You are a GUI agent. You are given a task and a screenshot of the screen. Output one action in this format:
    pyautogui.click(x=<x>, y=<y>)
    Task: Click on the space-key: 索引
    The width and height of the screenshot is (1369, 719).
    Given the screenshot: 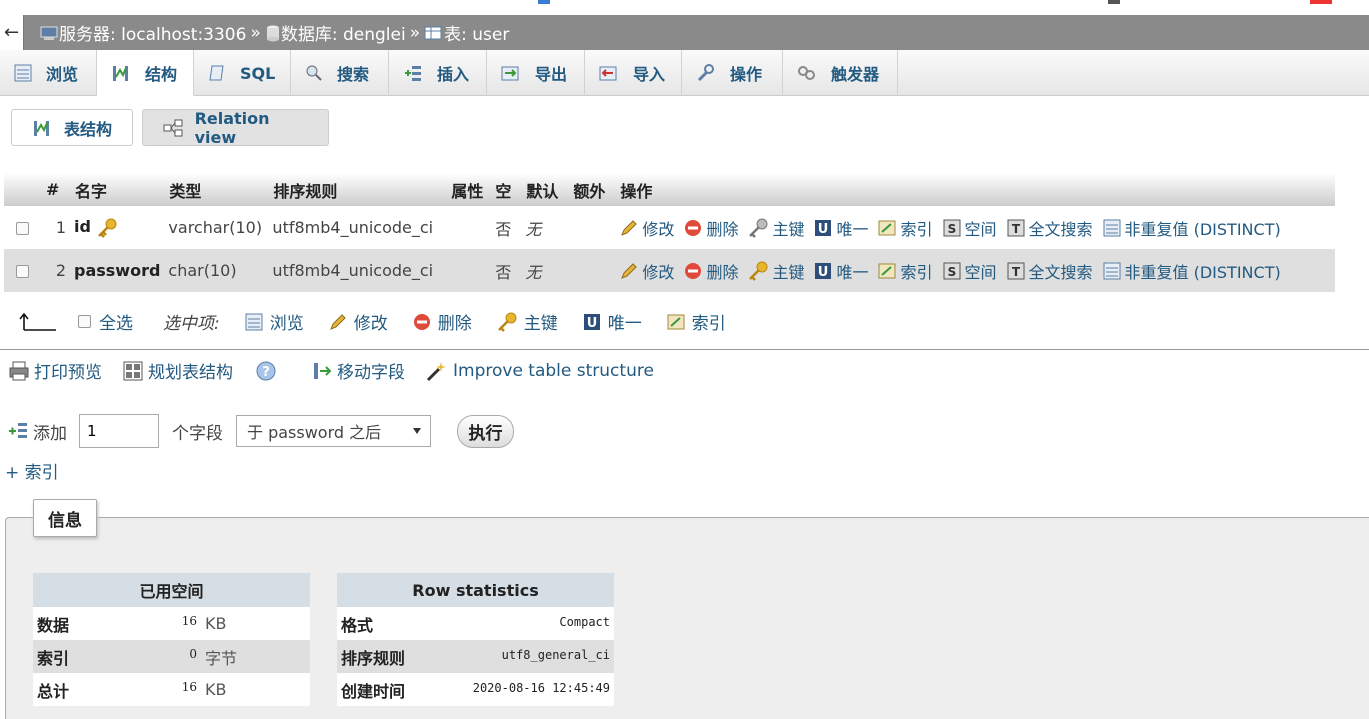 What is the action you would take?
    pyautogui.click(x=87, y=656)
    